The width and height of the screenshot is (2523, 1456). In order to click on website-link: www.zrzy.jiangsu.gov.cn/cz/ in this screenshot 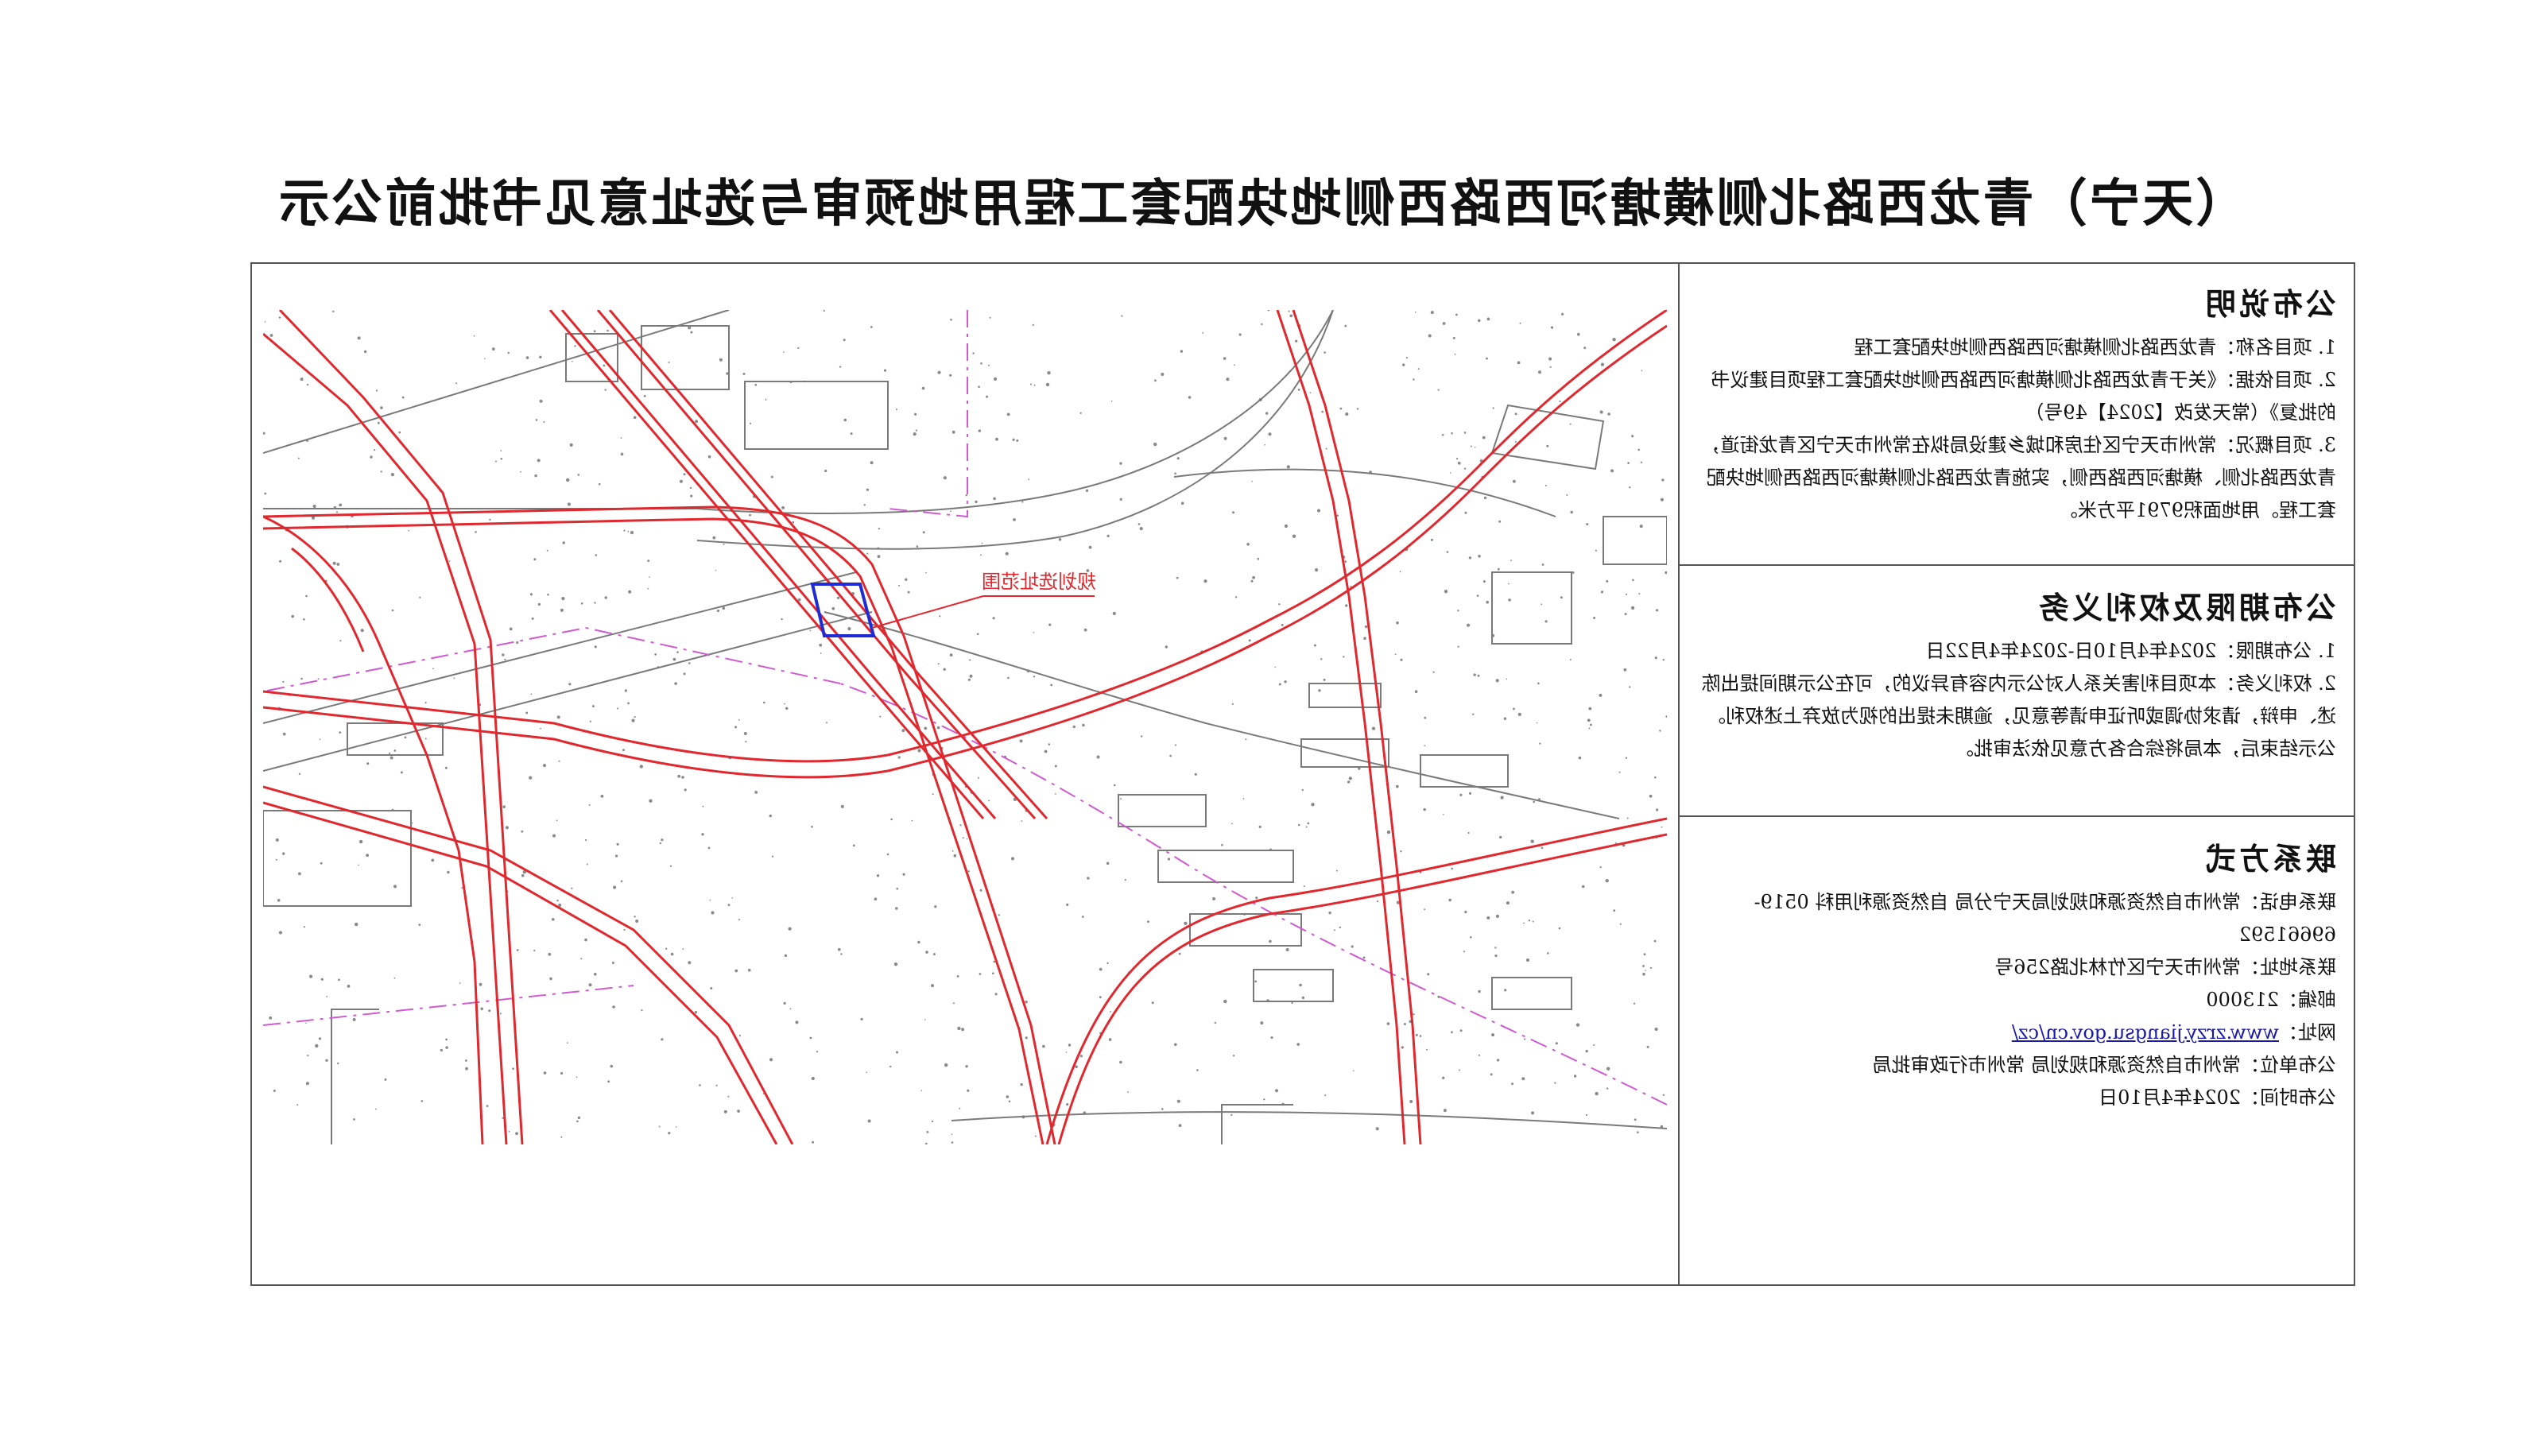, I will do `click(2145, 1032)`.